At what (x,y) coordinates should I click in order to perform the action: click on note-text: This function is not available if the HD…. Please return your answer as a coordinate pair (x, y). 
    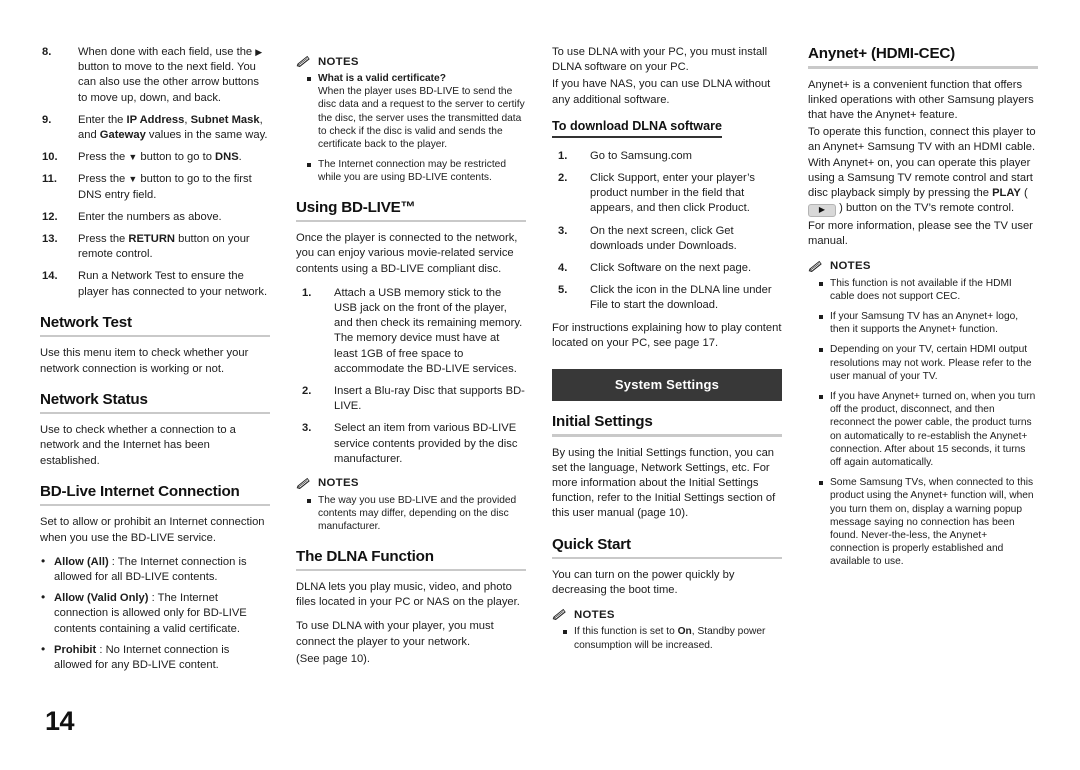
    Looking at the image, I should click on (921, 289).